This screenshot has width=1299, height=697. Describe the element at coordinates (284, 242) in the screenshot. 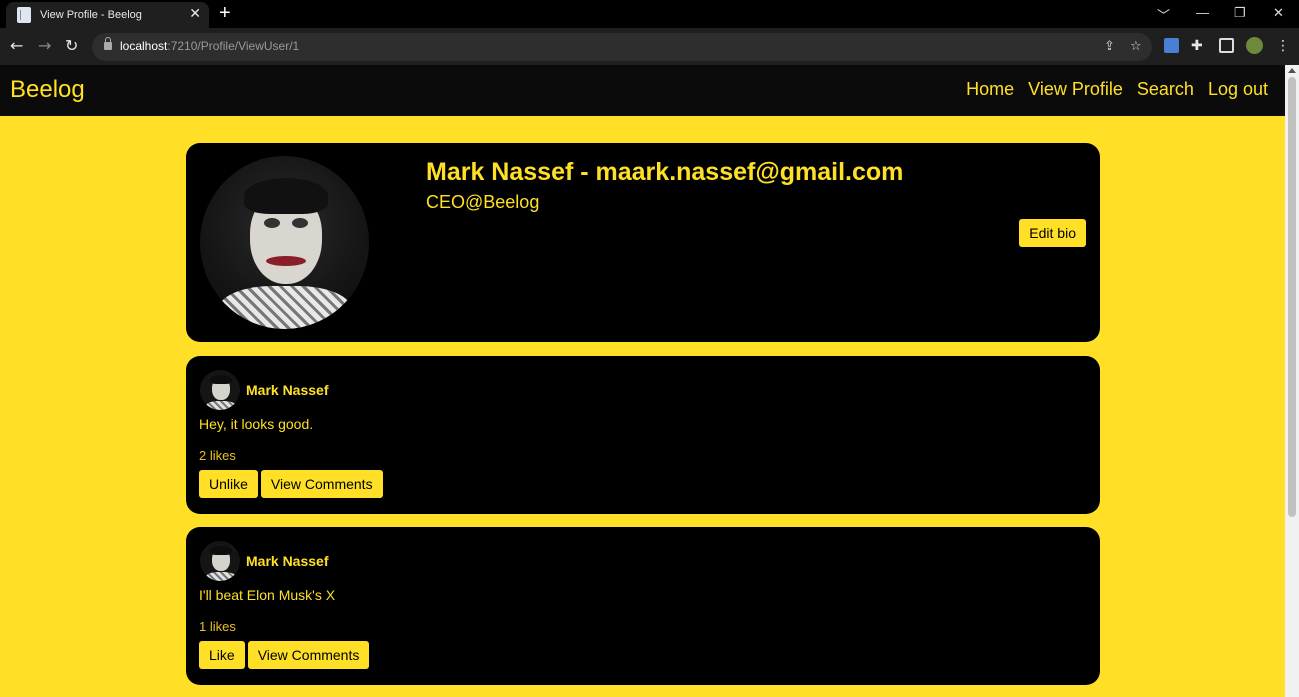

I see `profile-avatar` at that location.